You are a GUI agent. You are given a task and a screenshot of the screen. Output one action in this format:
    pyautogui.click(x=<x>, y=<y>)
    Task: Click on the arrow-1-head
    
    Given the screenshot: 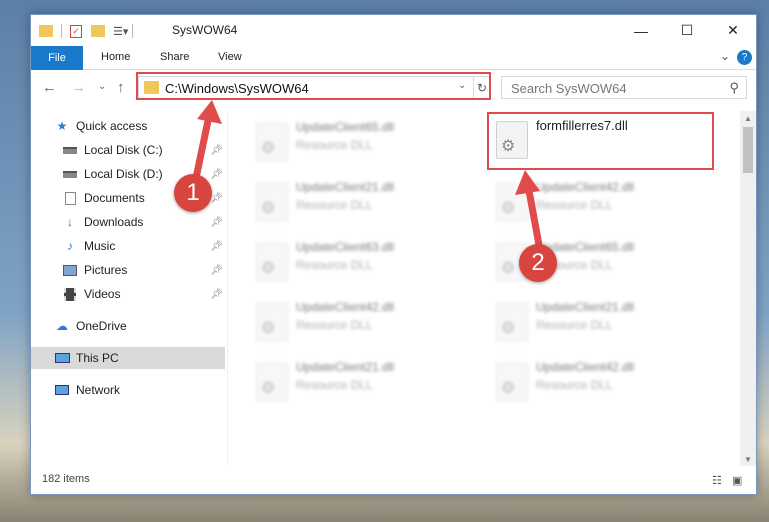 What is the action you would take?
    pyautogui.click(x=209, y=112)
    